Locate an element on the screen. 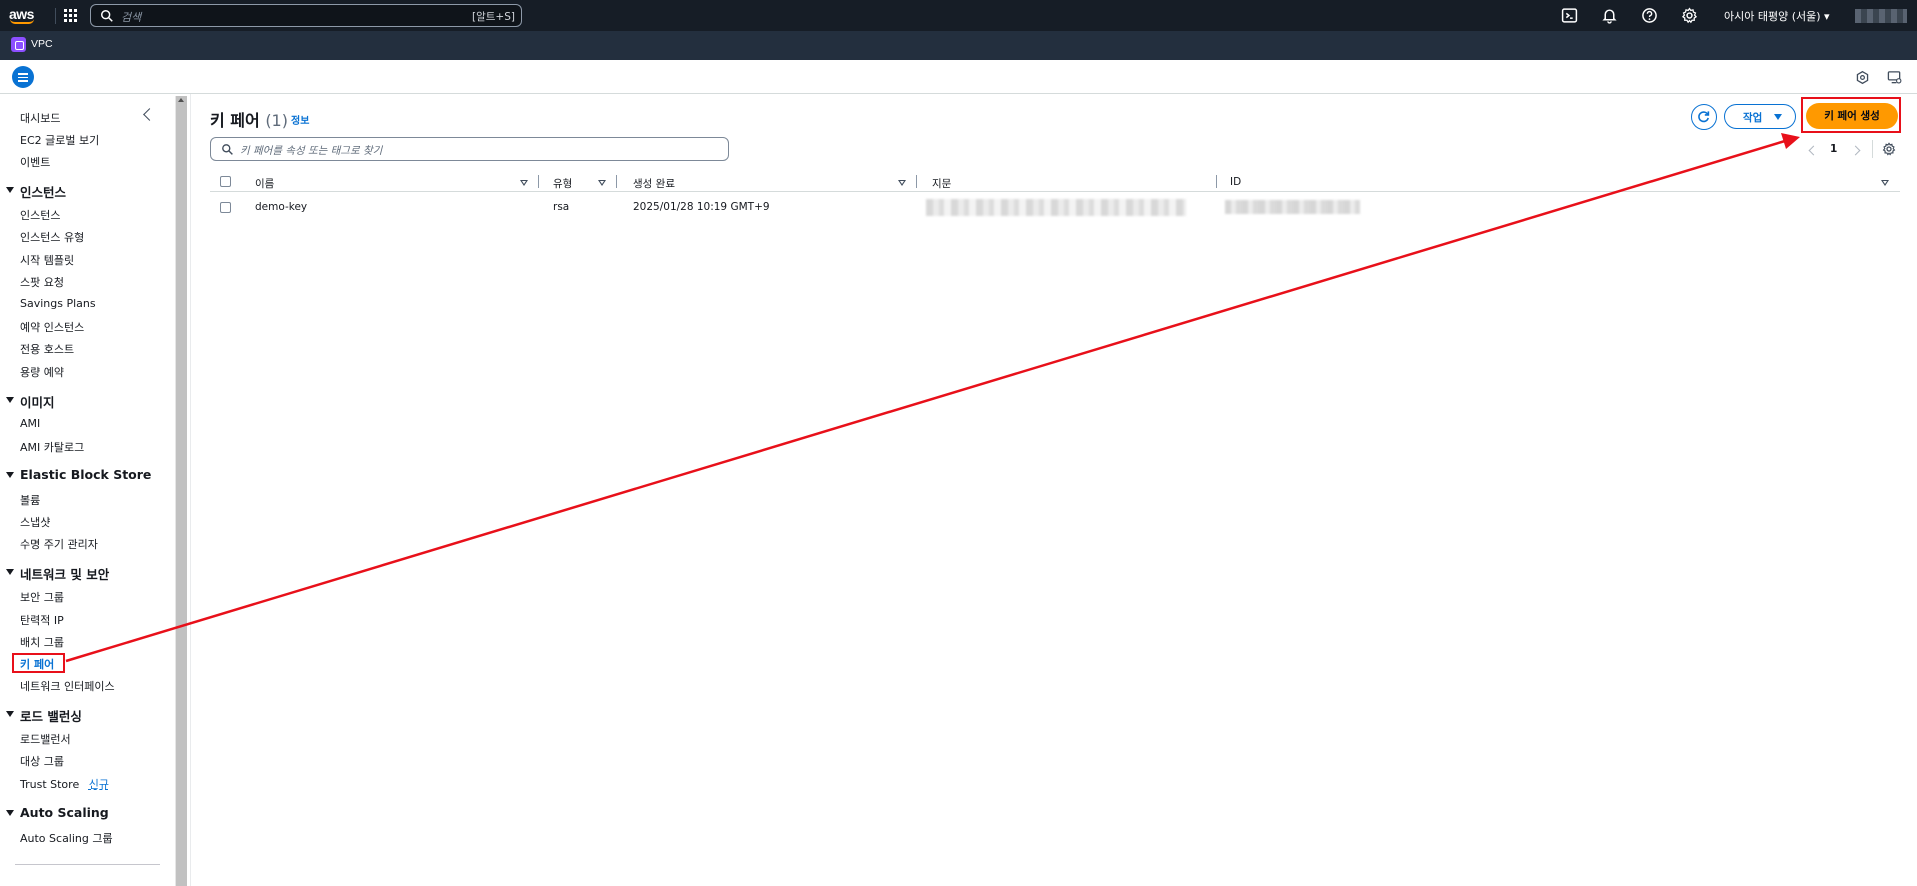  column-header-created: 생성 완료 is located at coordinates (654, 183).